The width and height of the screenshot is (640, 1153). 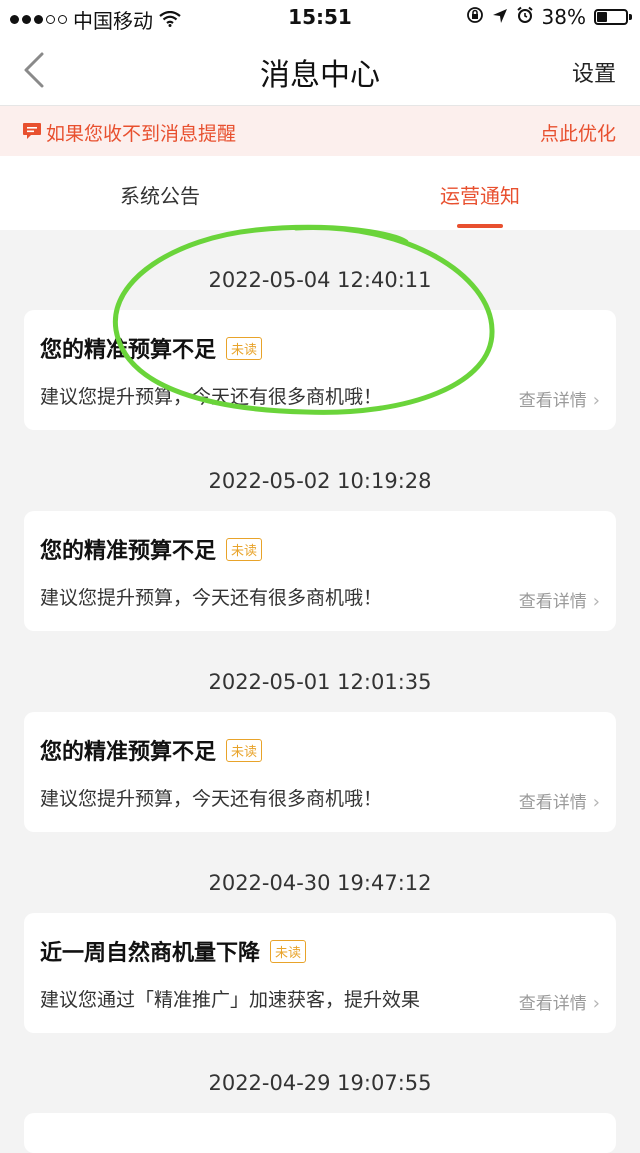 I want to click on settings-button: 设置, so click(x=594, y=72).